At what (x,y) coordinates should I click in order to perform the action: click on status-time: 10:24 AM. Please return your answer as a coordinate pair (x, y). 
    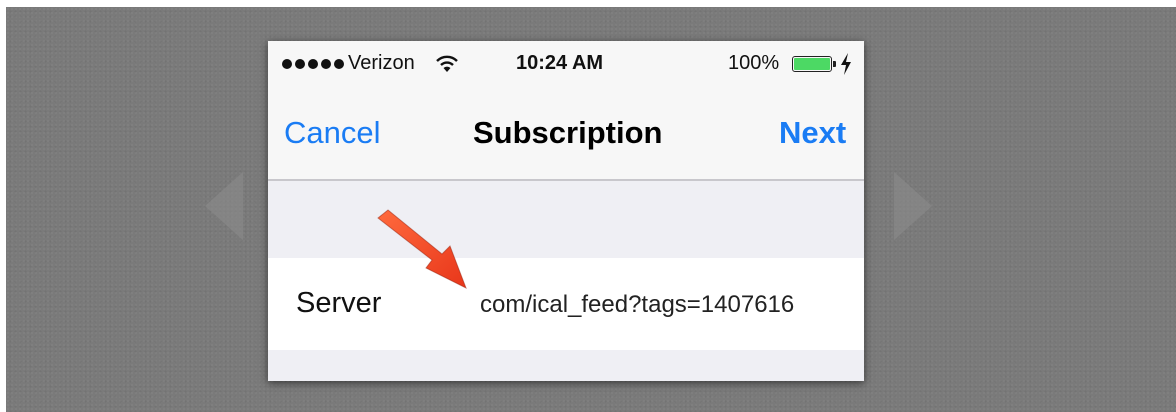
    Looking at the image, I should click on (560, 63).